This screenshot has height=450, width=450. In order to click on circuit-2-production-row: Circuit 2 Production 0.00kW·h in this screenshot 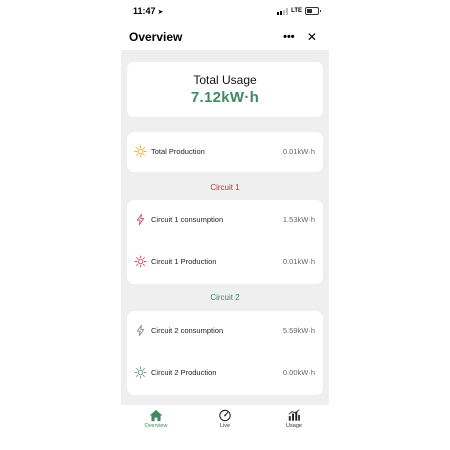, I will do `click(225, 373)`.